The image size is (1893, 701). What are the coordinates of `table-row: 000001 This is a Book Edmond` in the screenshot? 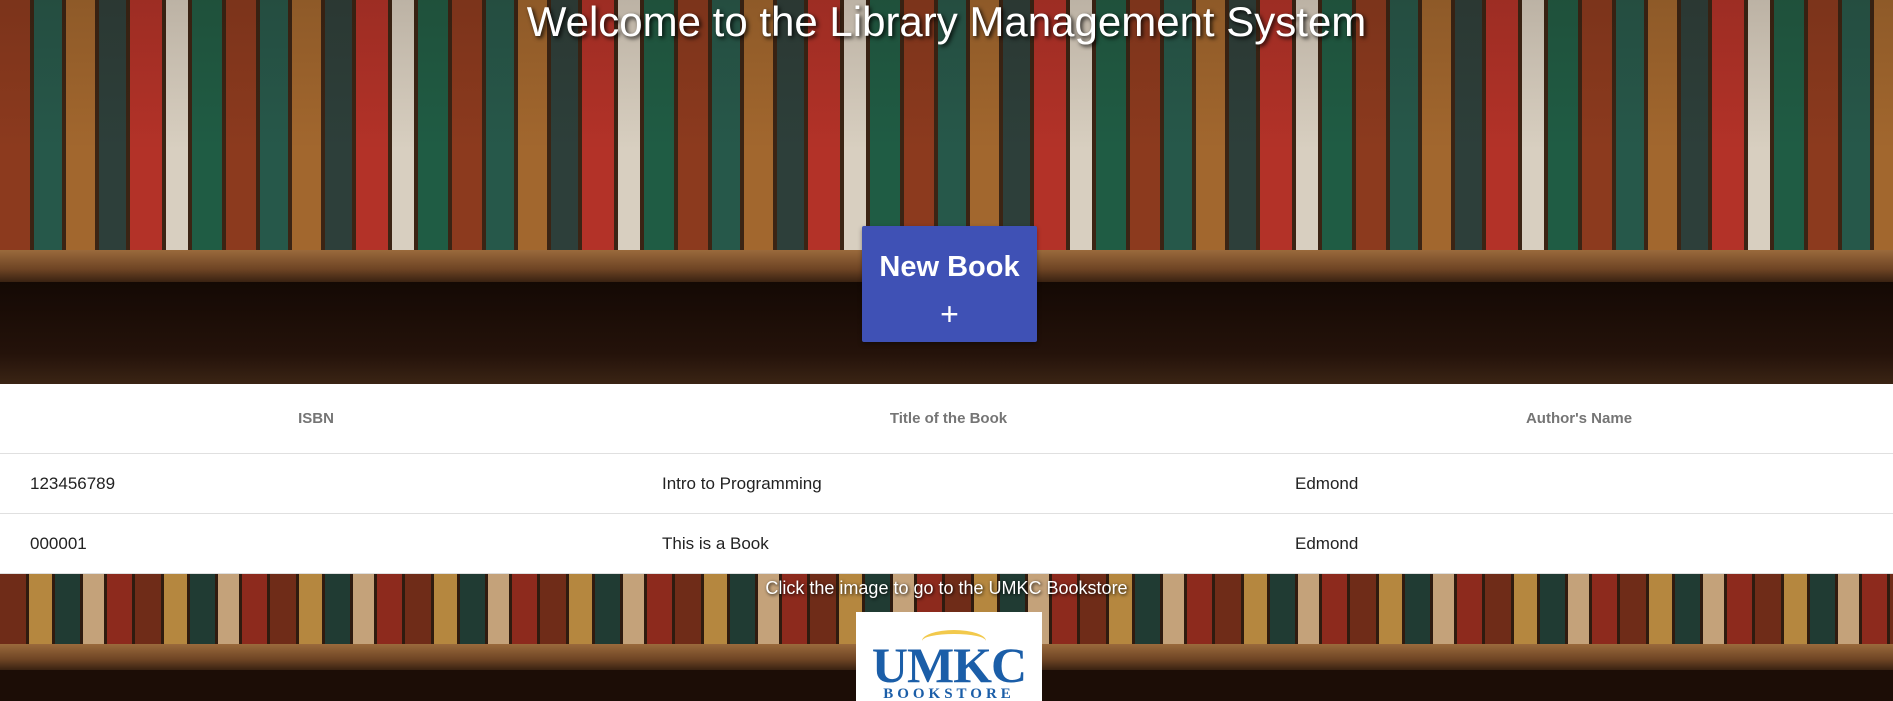 It's located at (946, 543).